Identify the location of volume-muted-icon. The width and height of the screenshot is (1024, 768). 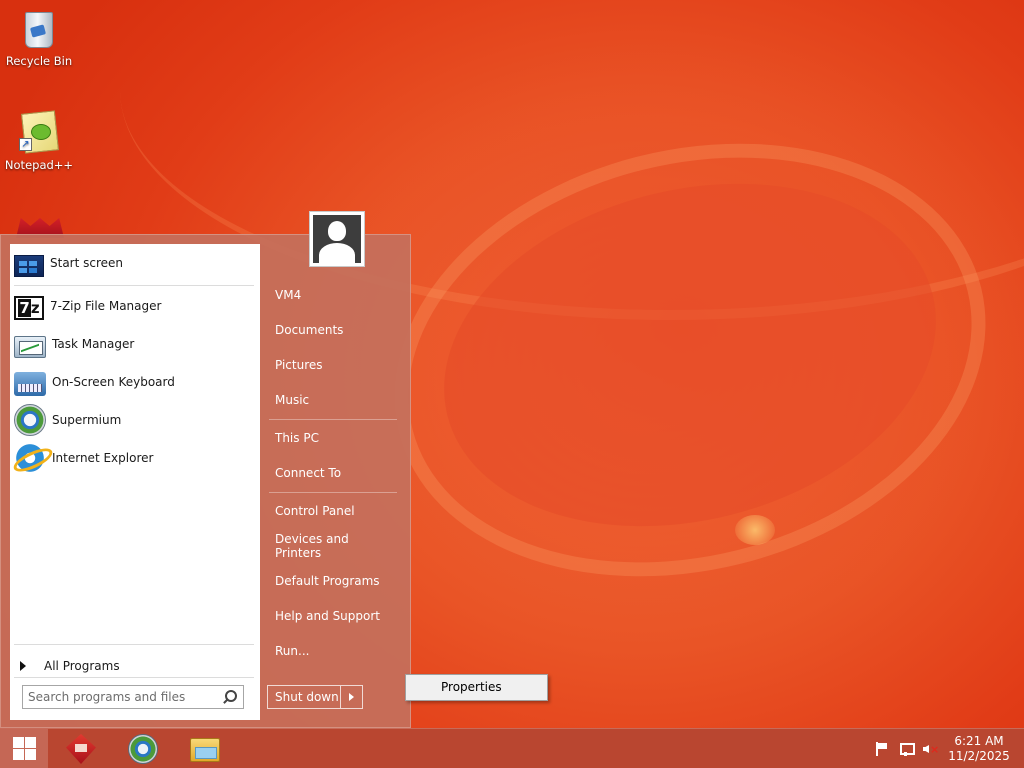
(930, 749).